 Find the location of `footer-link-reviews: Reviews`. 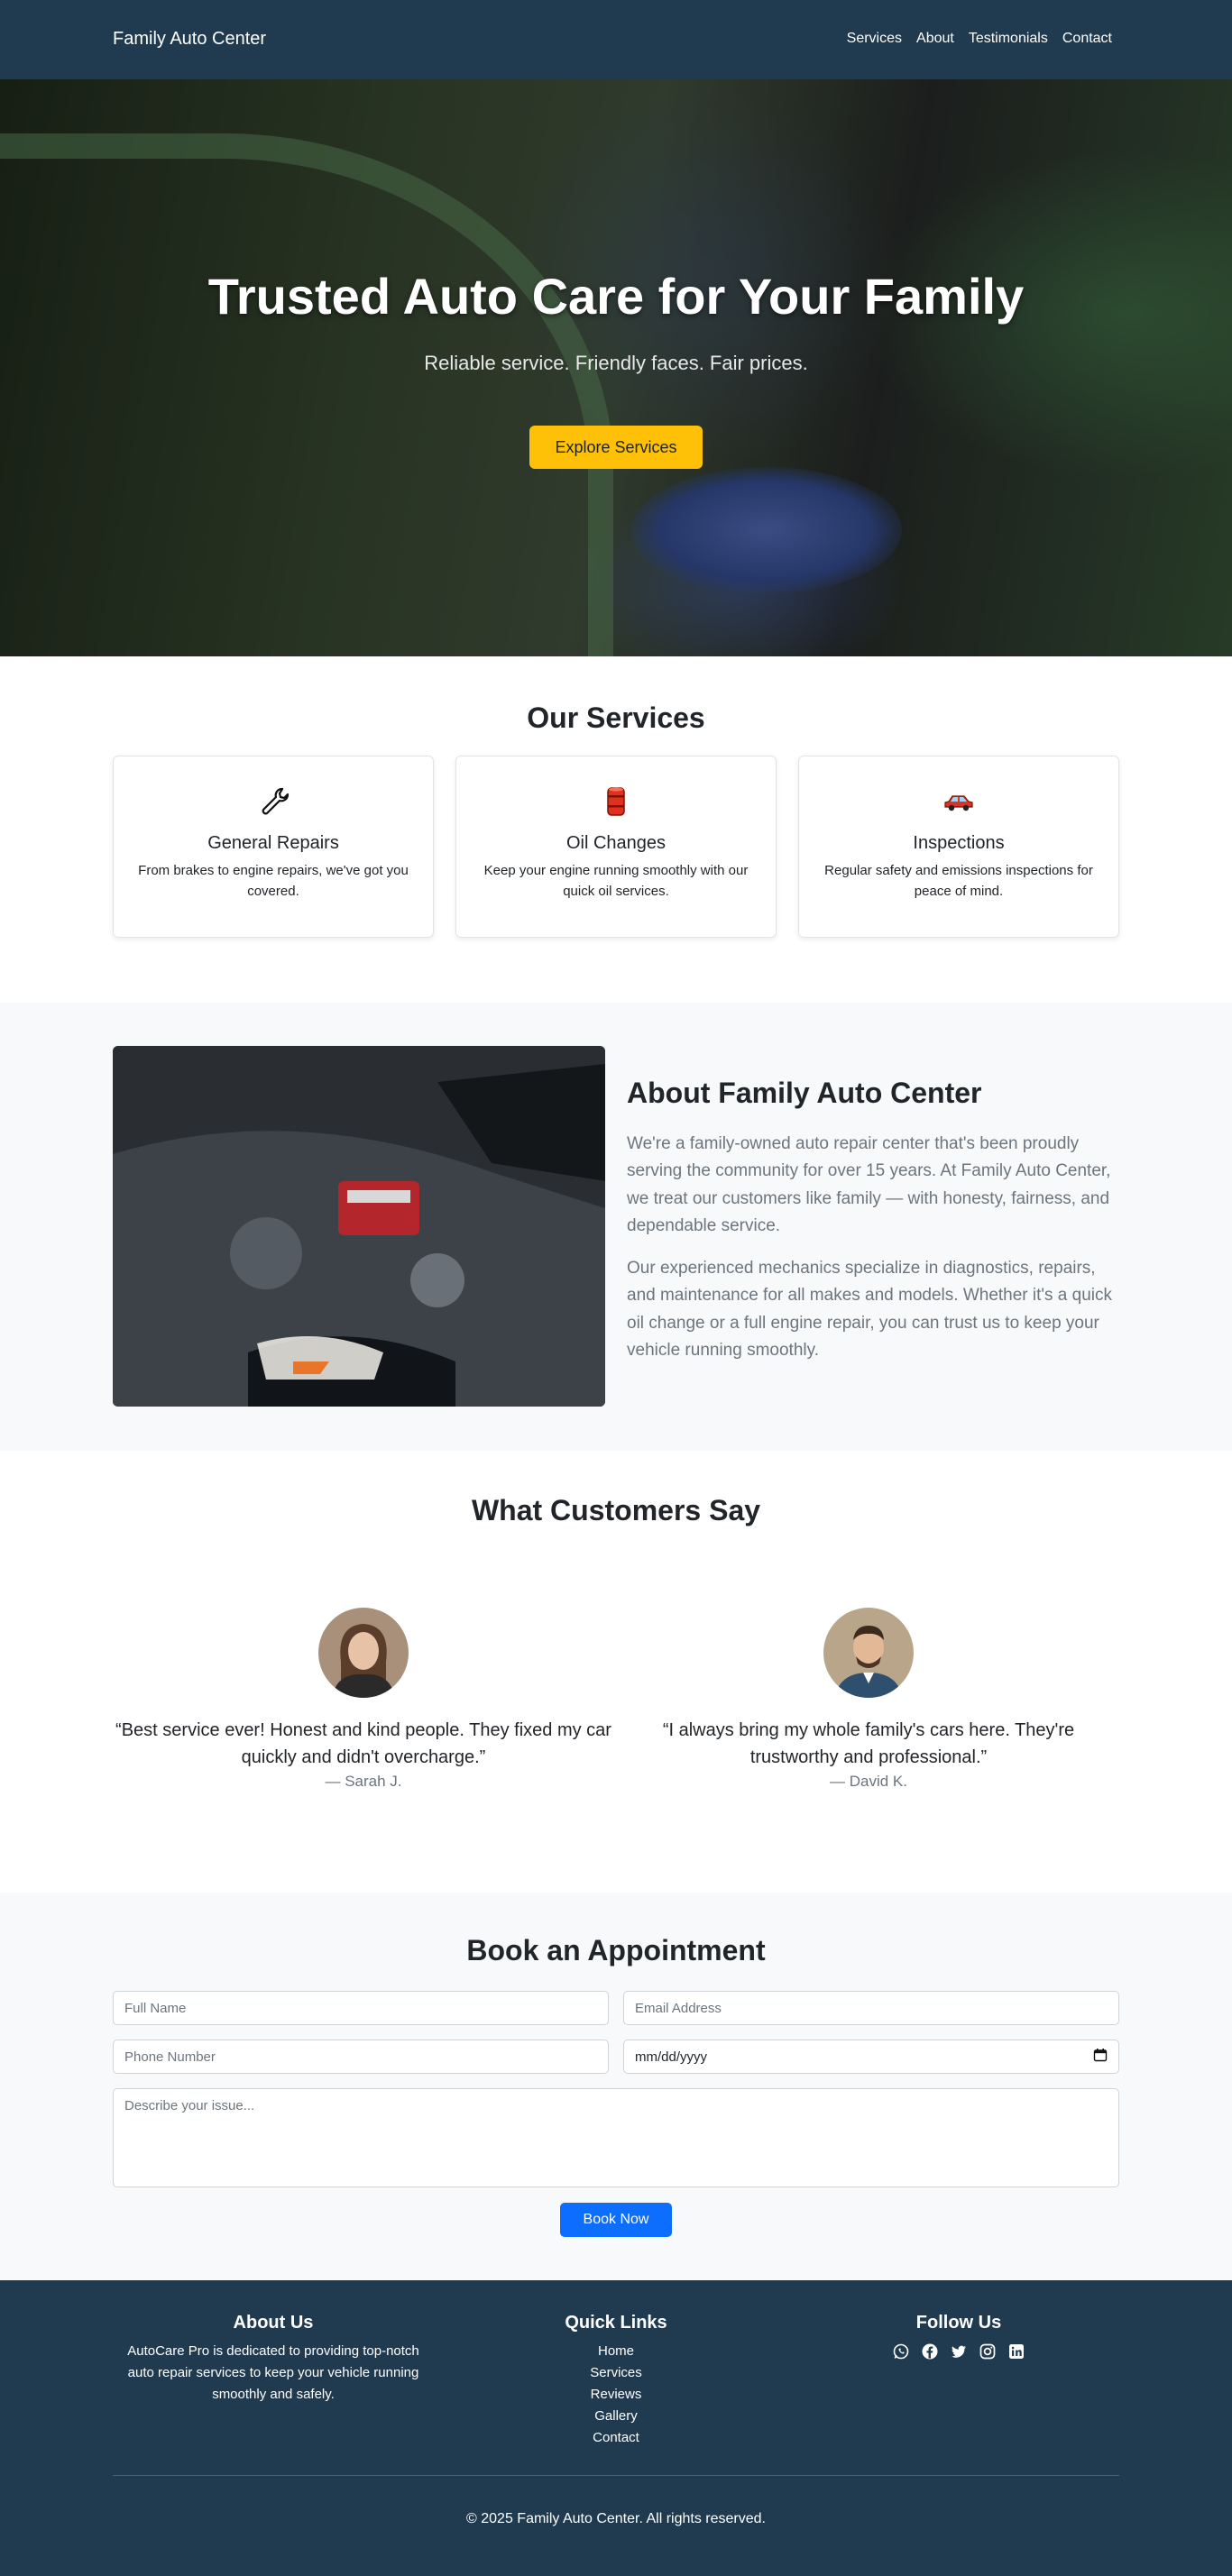

footer-link-reviews: Reviews is located at coordinates (616, 2395).